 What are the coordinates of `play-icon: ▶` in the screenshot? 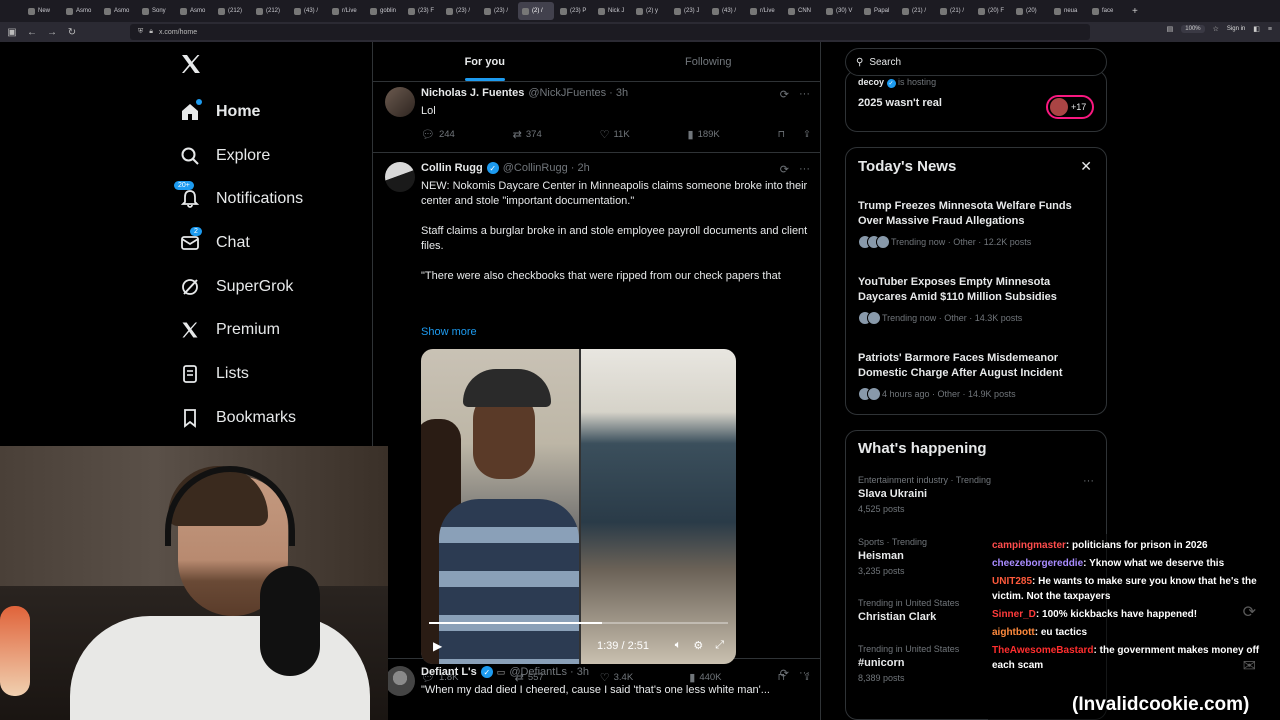 It's located at (437, 646).